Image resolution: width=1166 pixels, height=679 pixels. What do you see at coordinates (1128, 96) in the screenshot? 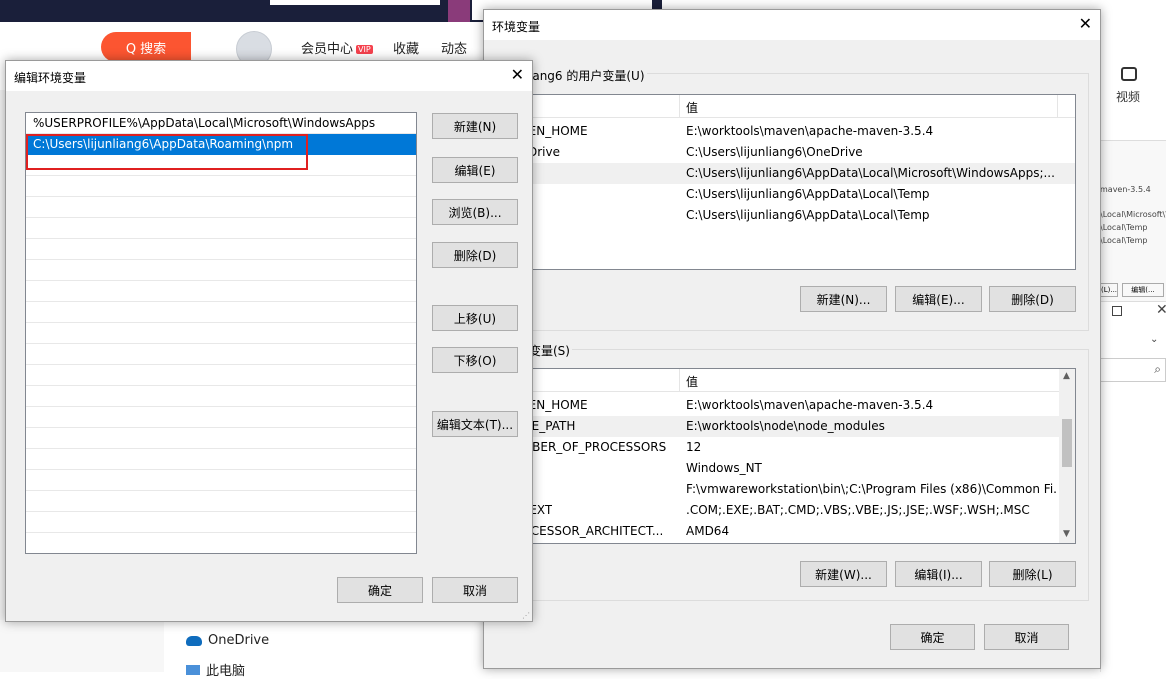
I see `video-label: 视频` at bounding box center [1128, 96].